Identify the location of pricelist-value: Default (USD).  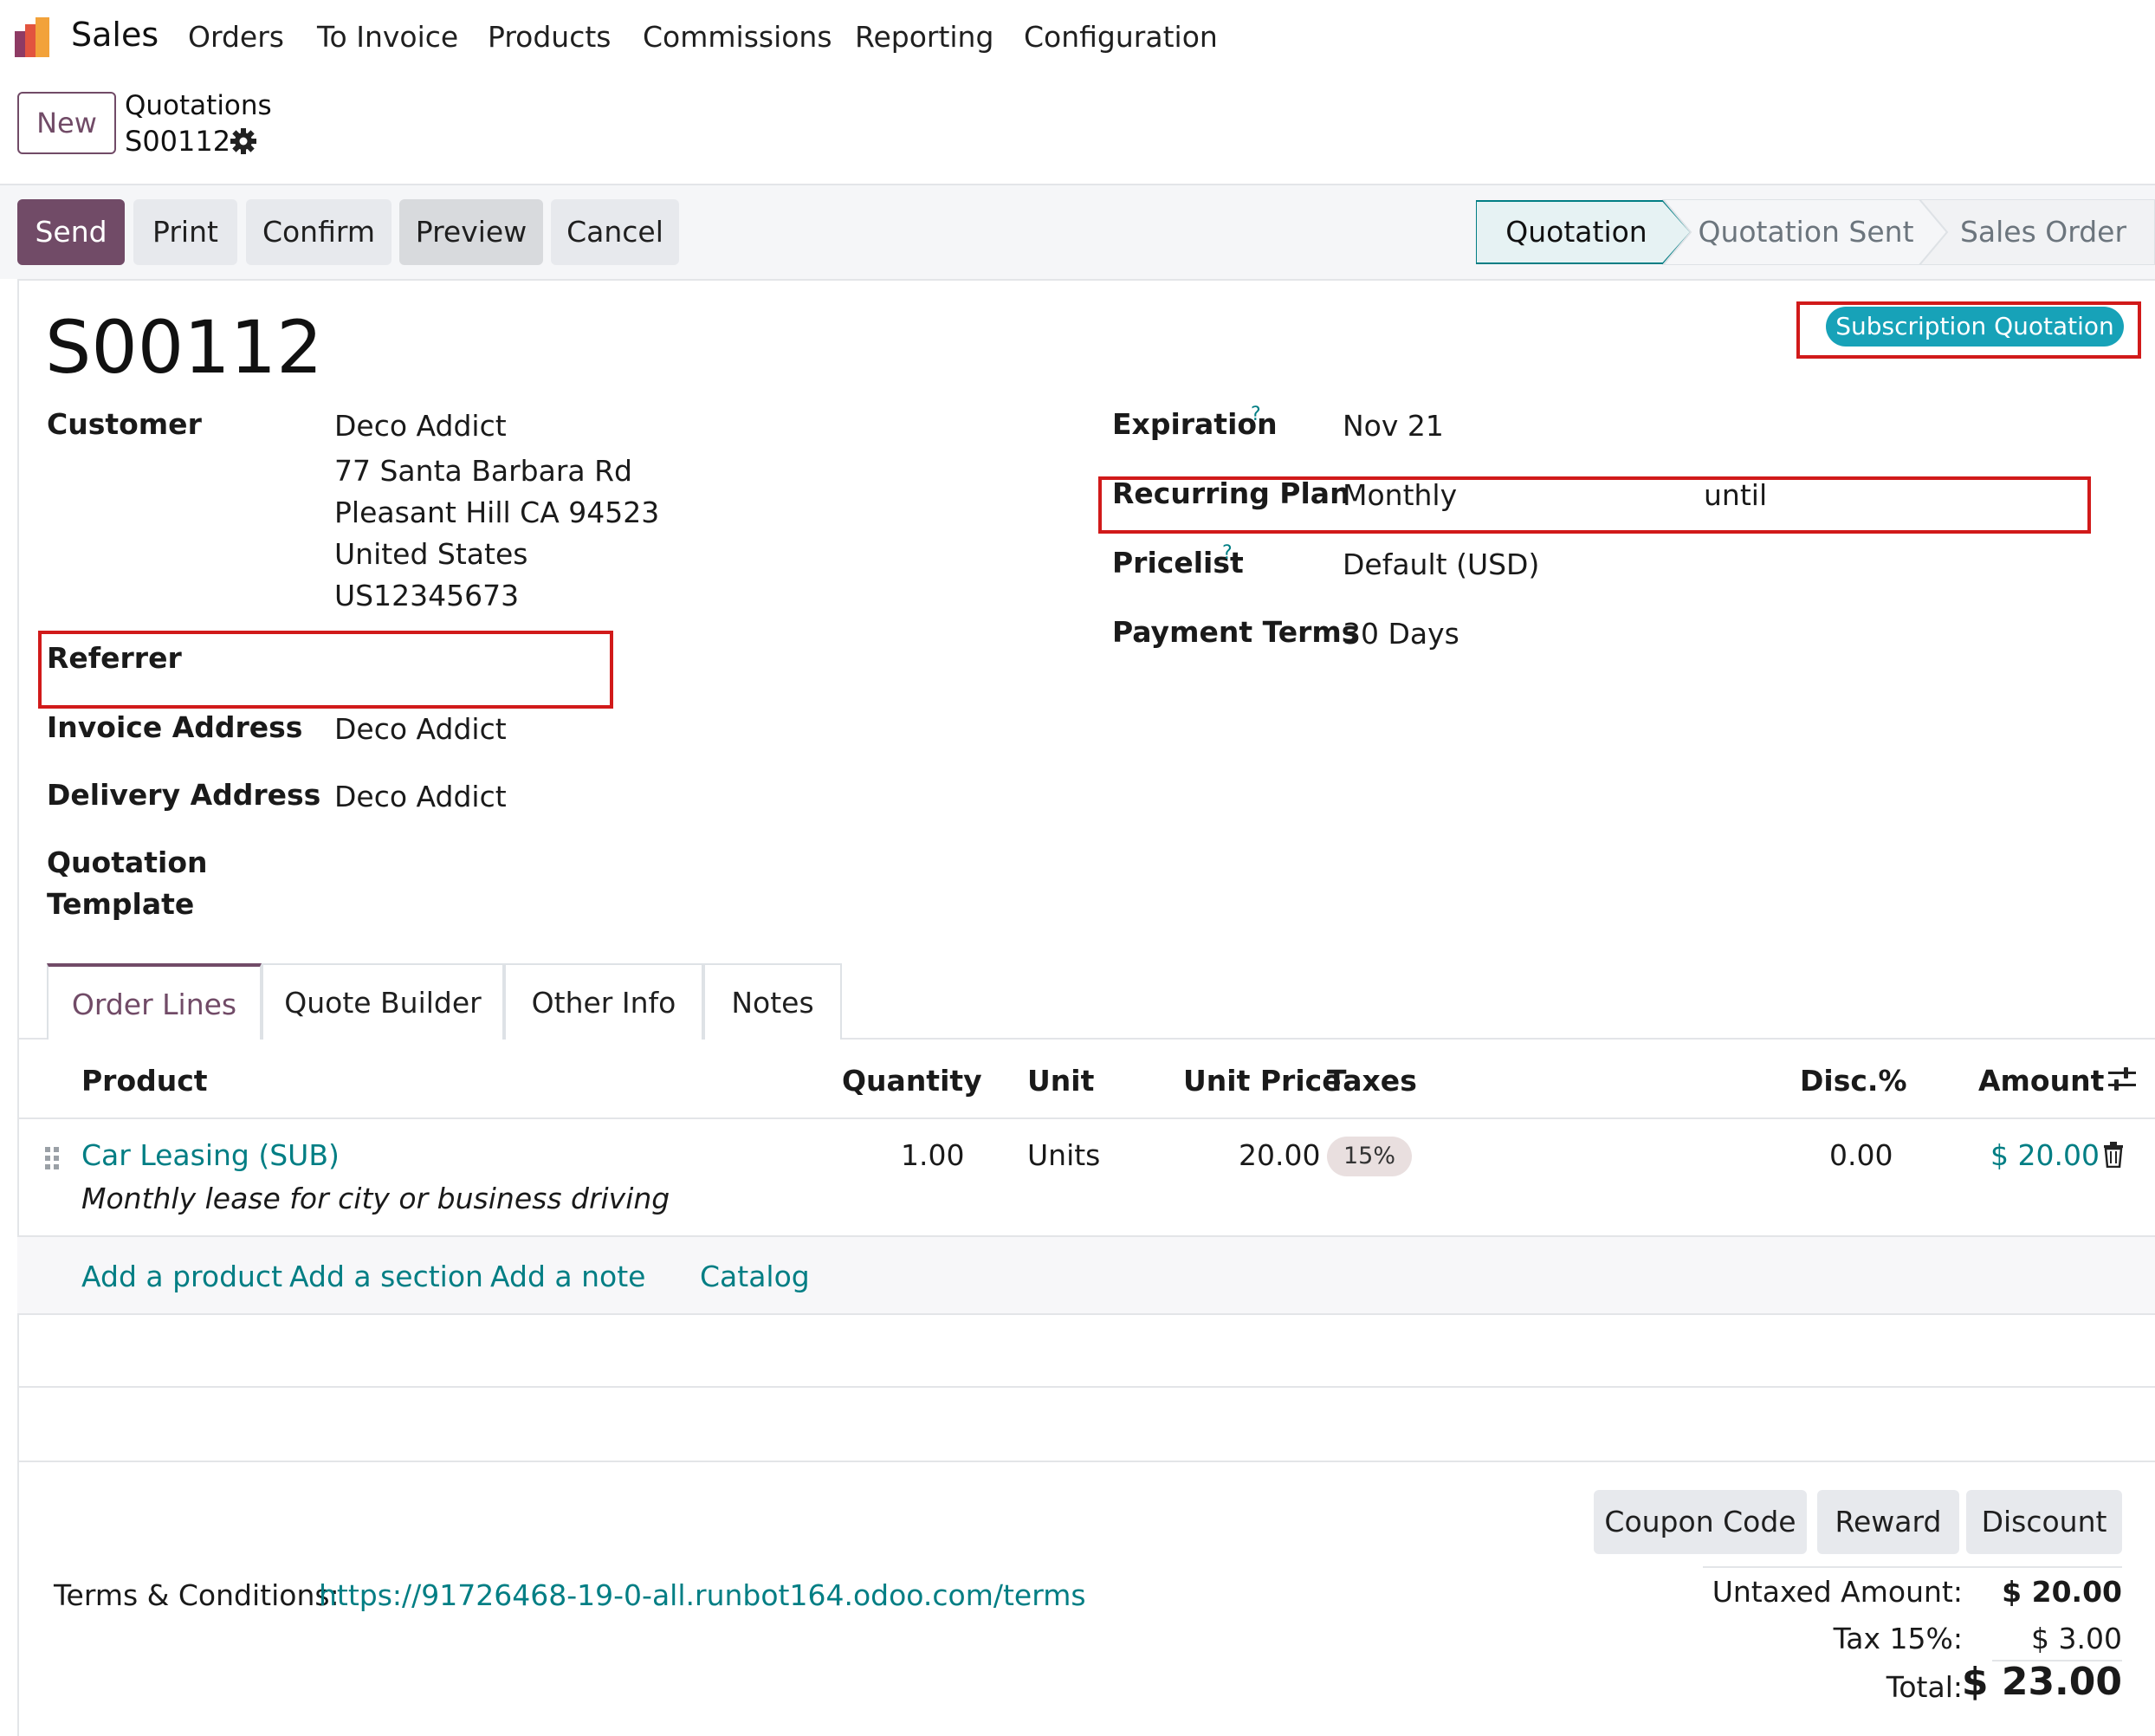
(1441, 564).